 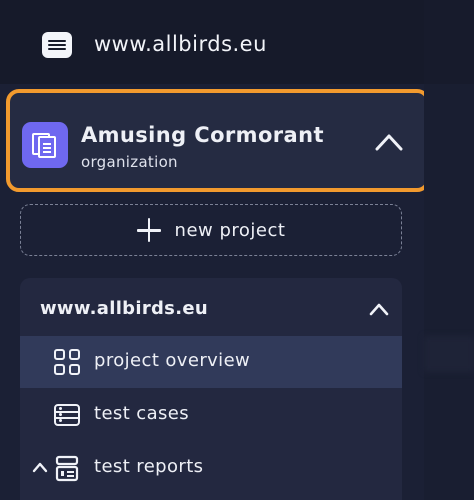 What do you see at coordinates (211, 415) in the screenshot?
I see `nav-item-test-cases: test cases` at bounding box center [211, 415].